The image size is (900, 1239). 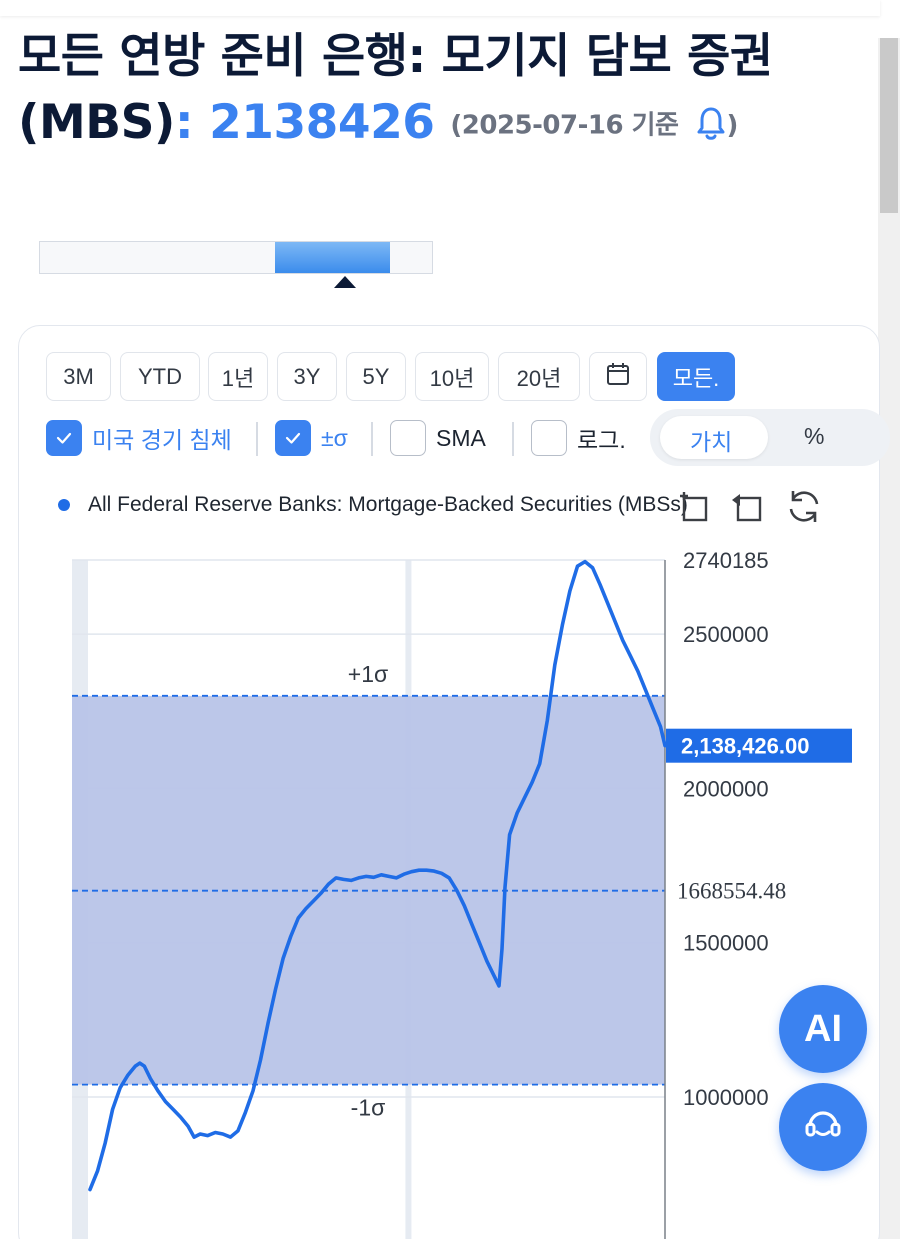 What do you see at coordinates (804, 506) in the screenshot?
I see `refresh-icon` at bounding box center [804, 506].